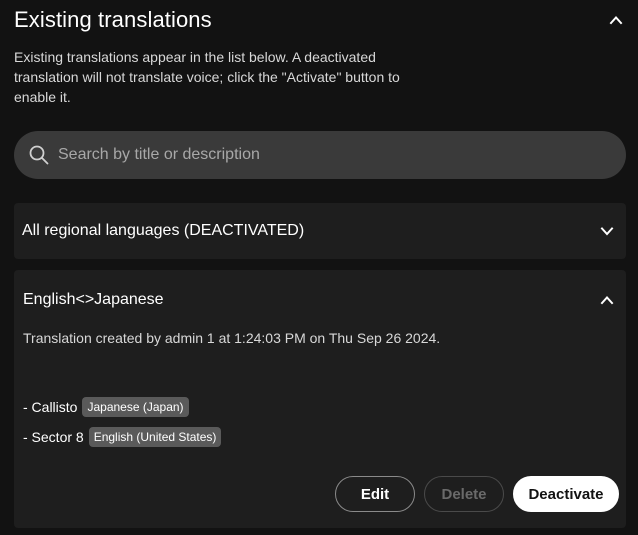 The width and height of the screenshot is (638, 535). I want to click on card-actions: Edit Delete Deactivate, so click(477, 494).